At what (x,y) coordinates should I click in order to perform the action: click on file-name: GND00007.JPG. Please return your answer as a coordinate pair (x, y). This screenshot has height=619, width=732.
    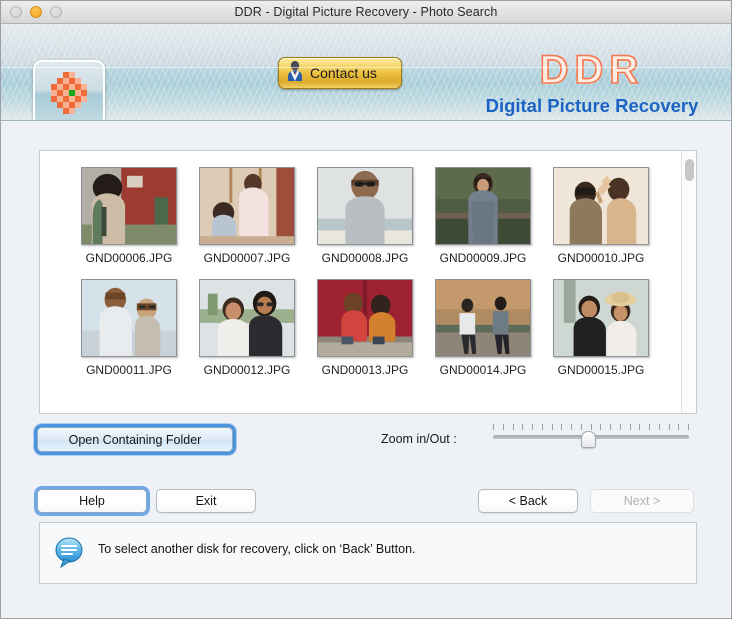
    Looking at the image, I should click on (247, 258).